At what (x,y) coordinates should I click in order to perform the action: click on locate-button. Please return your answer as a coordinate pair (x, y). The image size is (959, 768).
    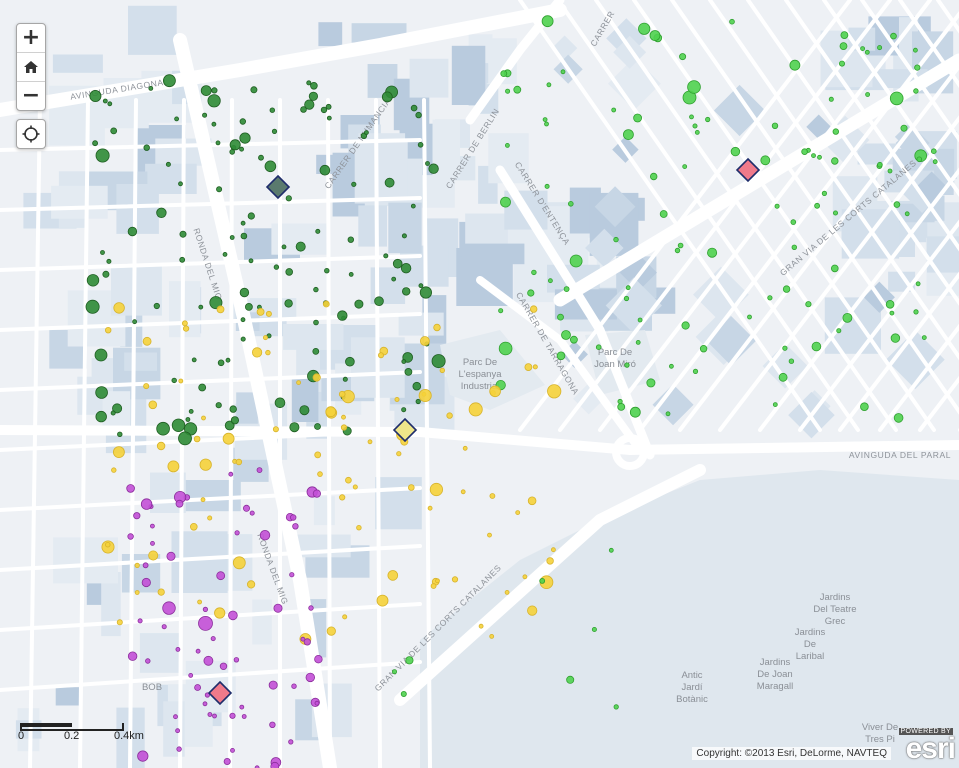
    Looking at the image, I should click on (31, 134).